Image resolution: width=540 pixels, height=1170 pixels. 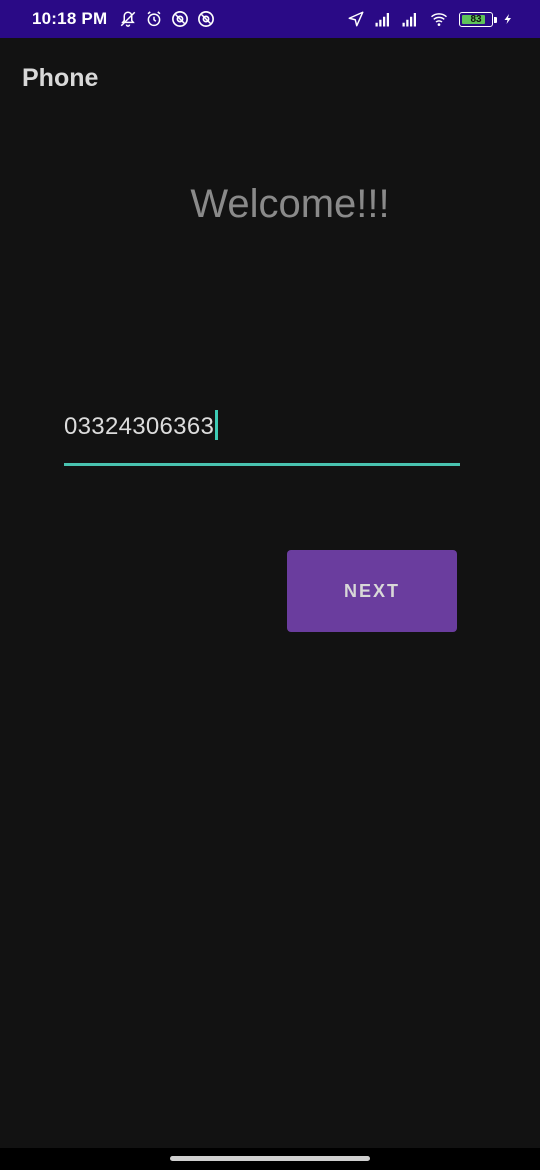 I want to click on welcome-heading: Welcome!!!, so click(x=290, y=204).